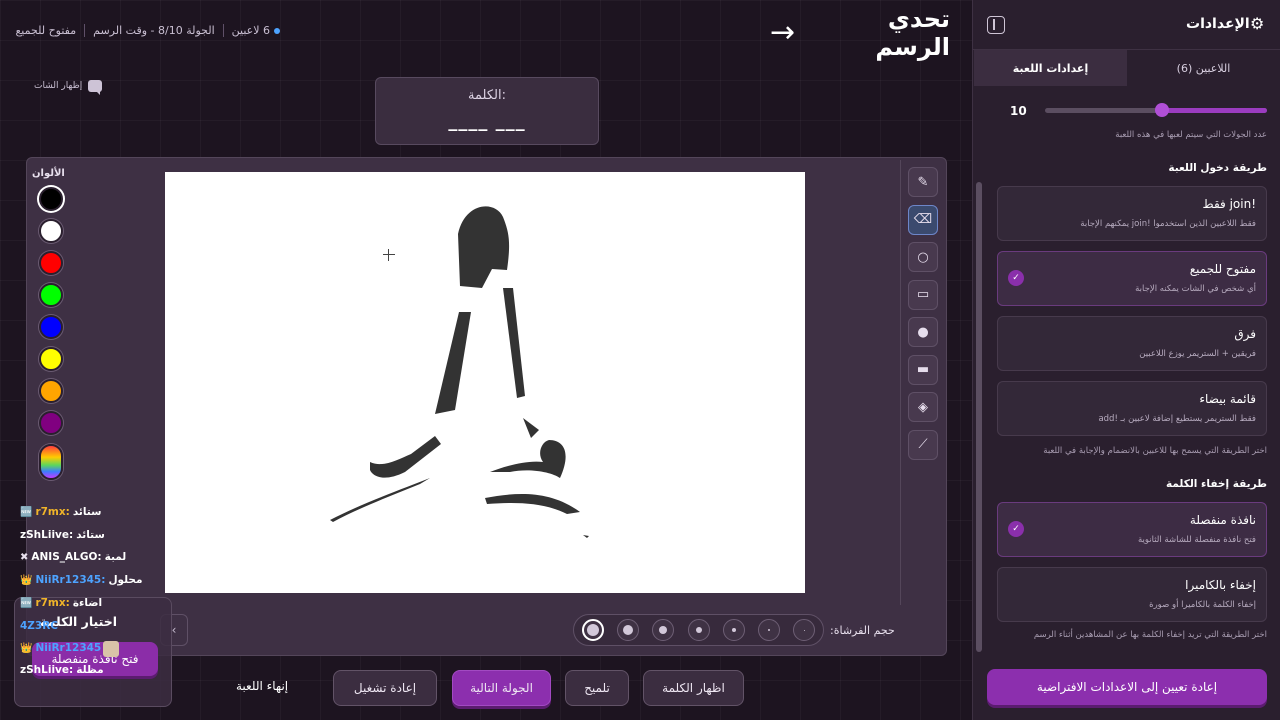  Describe the element at coordinates (1217, 168) in the screenshot. I see `join-section-title: طريقة دخول اللعبة` at that location.